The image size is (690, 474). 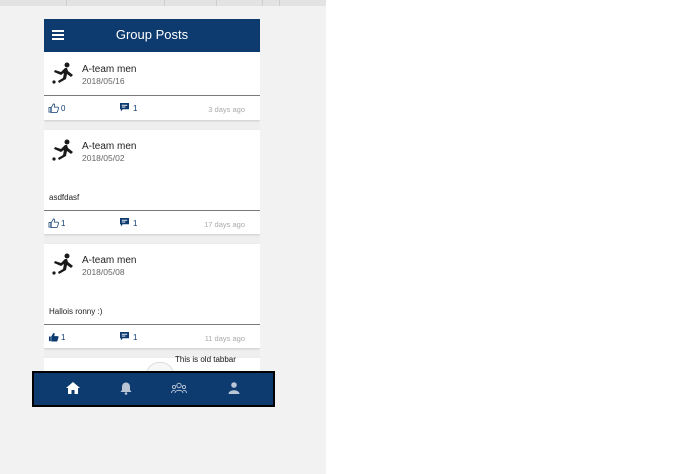 I want to click on tab-notifications, so click(x=126, y=388).